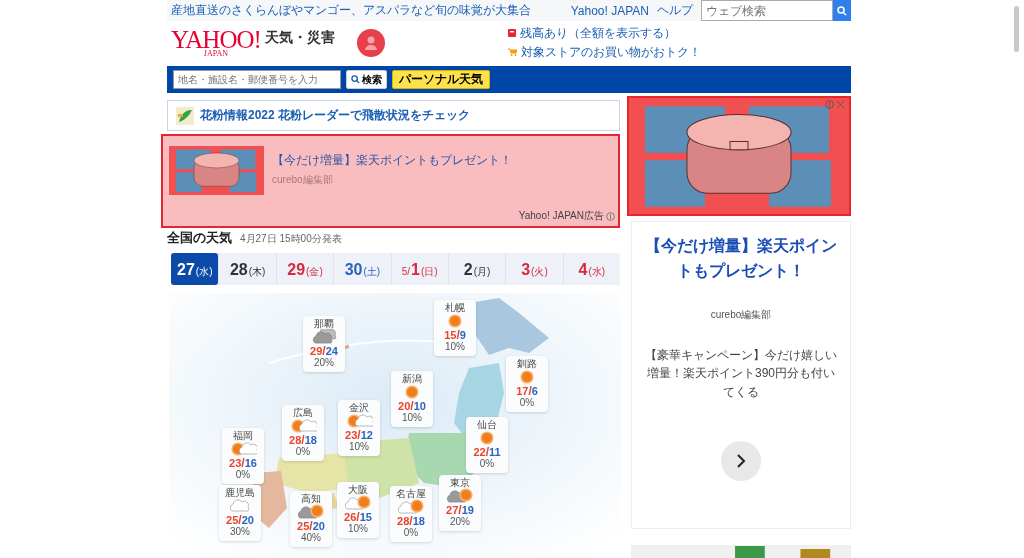 The height and width of the screenshot is (558, 1024). What do you see at coordinates (366, 79) in the screenshot?
I see `search-button: 検索` at bounding box center [366, 79].